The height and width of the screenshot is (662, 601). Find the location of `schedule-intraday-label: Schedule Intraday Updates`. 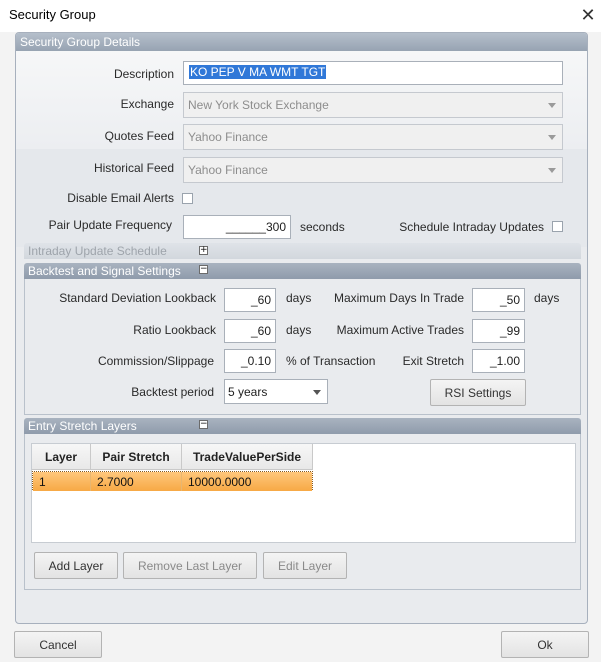

schedule-intraday-label: Schedule Intraday Updates is located at coordinates (471, 227).